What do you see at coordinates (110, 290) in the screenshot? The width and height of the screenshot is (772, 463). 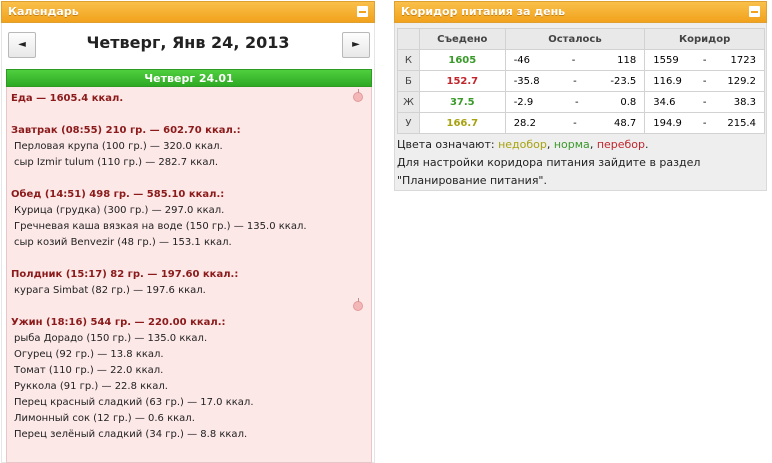 I see `meal-item: курага Simbat (82 гр.) — 197.6 ккал.` at bounding box center [110, 290].